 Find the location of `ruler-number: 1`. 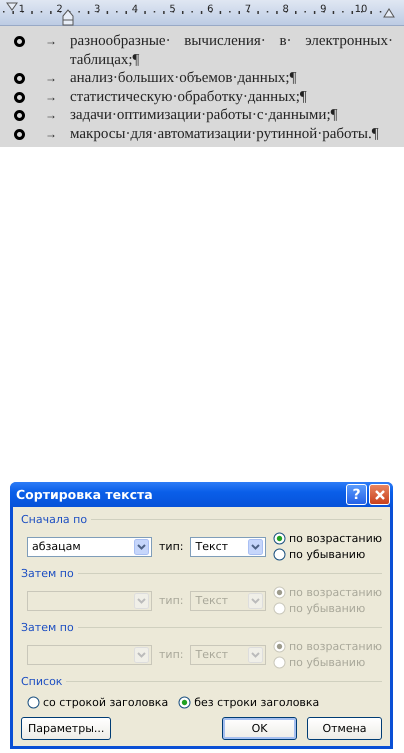

ruler-number: 1 is located at coordinates (22, 9).